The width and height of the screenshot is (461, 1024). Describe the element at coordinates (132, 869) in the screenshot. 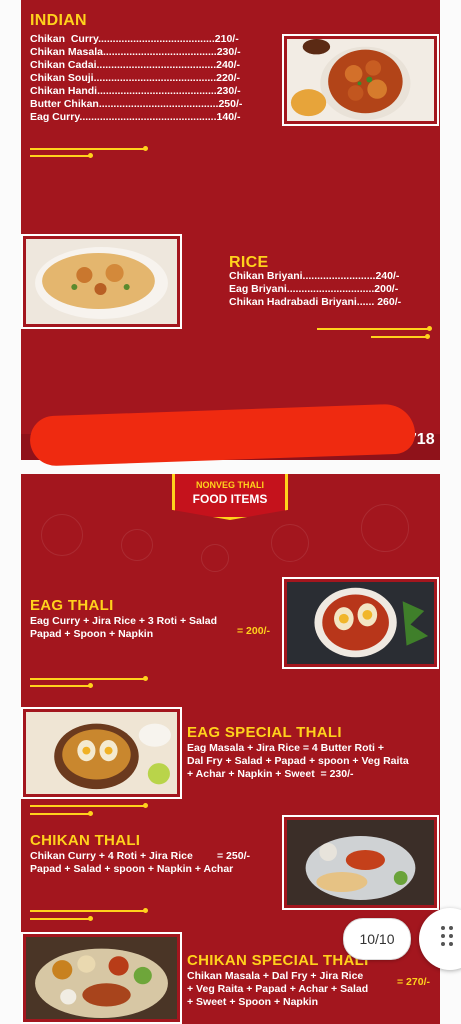

I see `chikan-thali-desc-line: Papad + Salad + spoon + Napkin + Achar` at that location.